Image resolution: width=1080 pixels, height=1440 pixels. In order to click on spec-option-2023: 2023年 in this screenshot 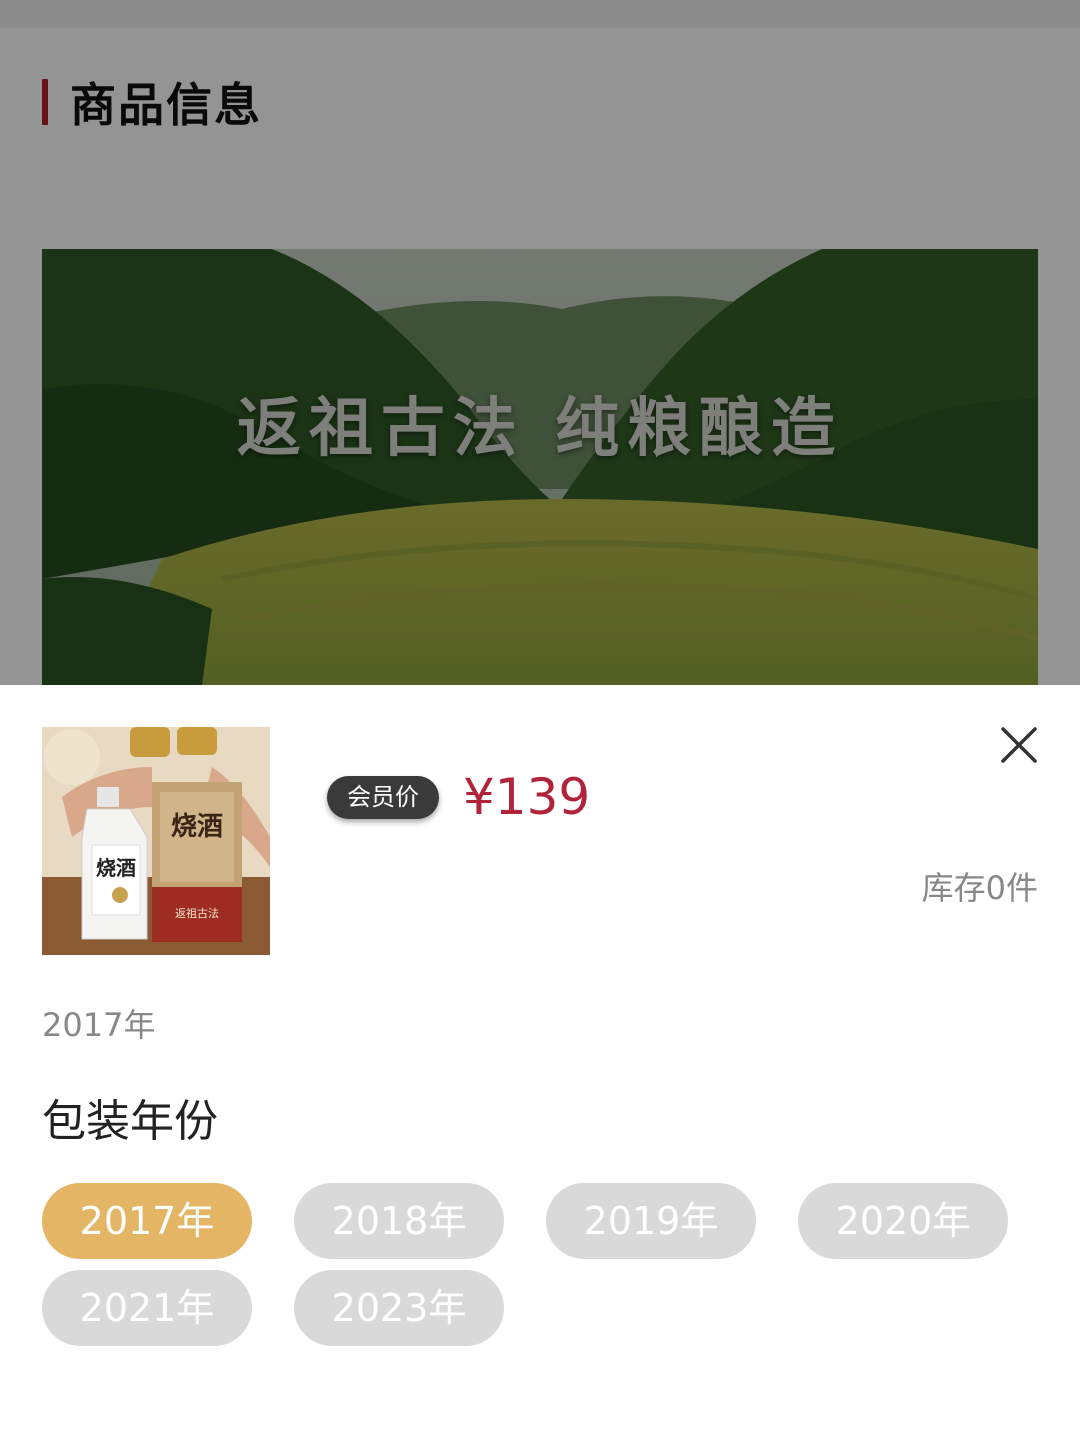, I will do `click(399, 1308)`.